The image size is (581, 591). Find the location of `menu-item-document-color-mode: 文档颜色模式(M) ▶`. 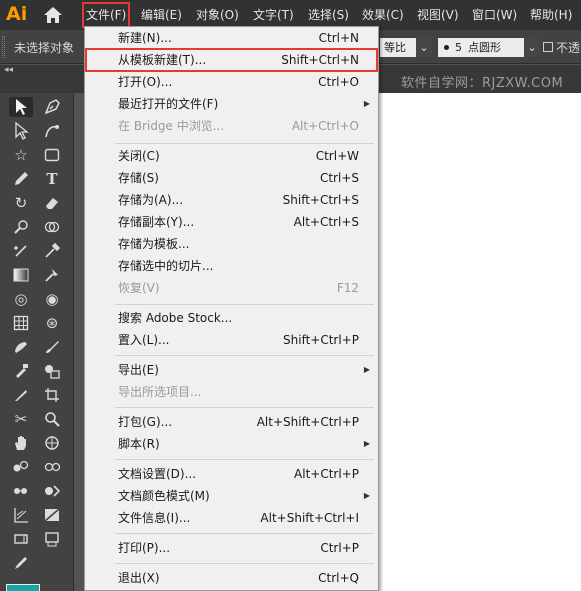

menu-item-document-color-mode: 文档颜色模式(M) ▶ is located at coordinates (231, 496).